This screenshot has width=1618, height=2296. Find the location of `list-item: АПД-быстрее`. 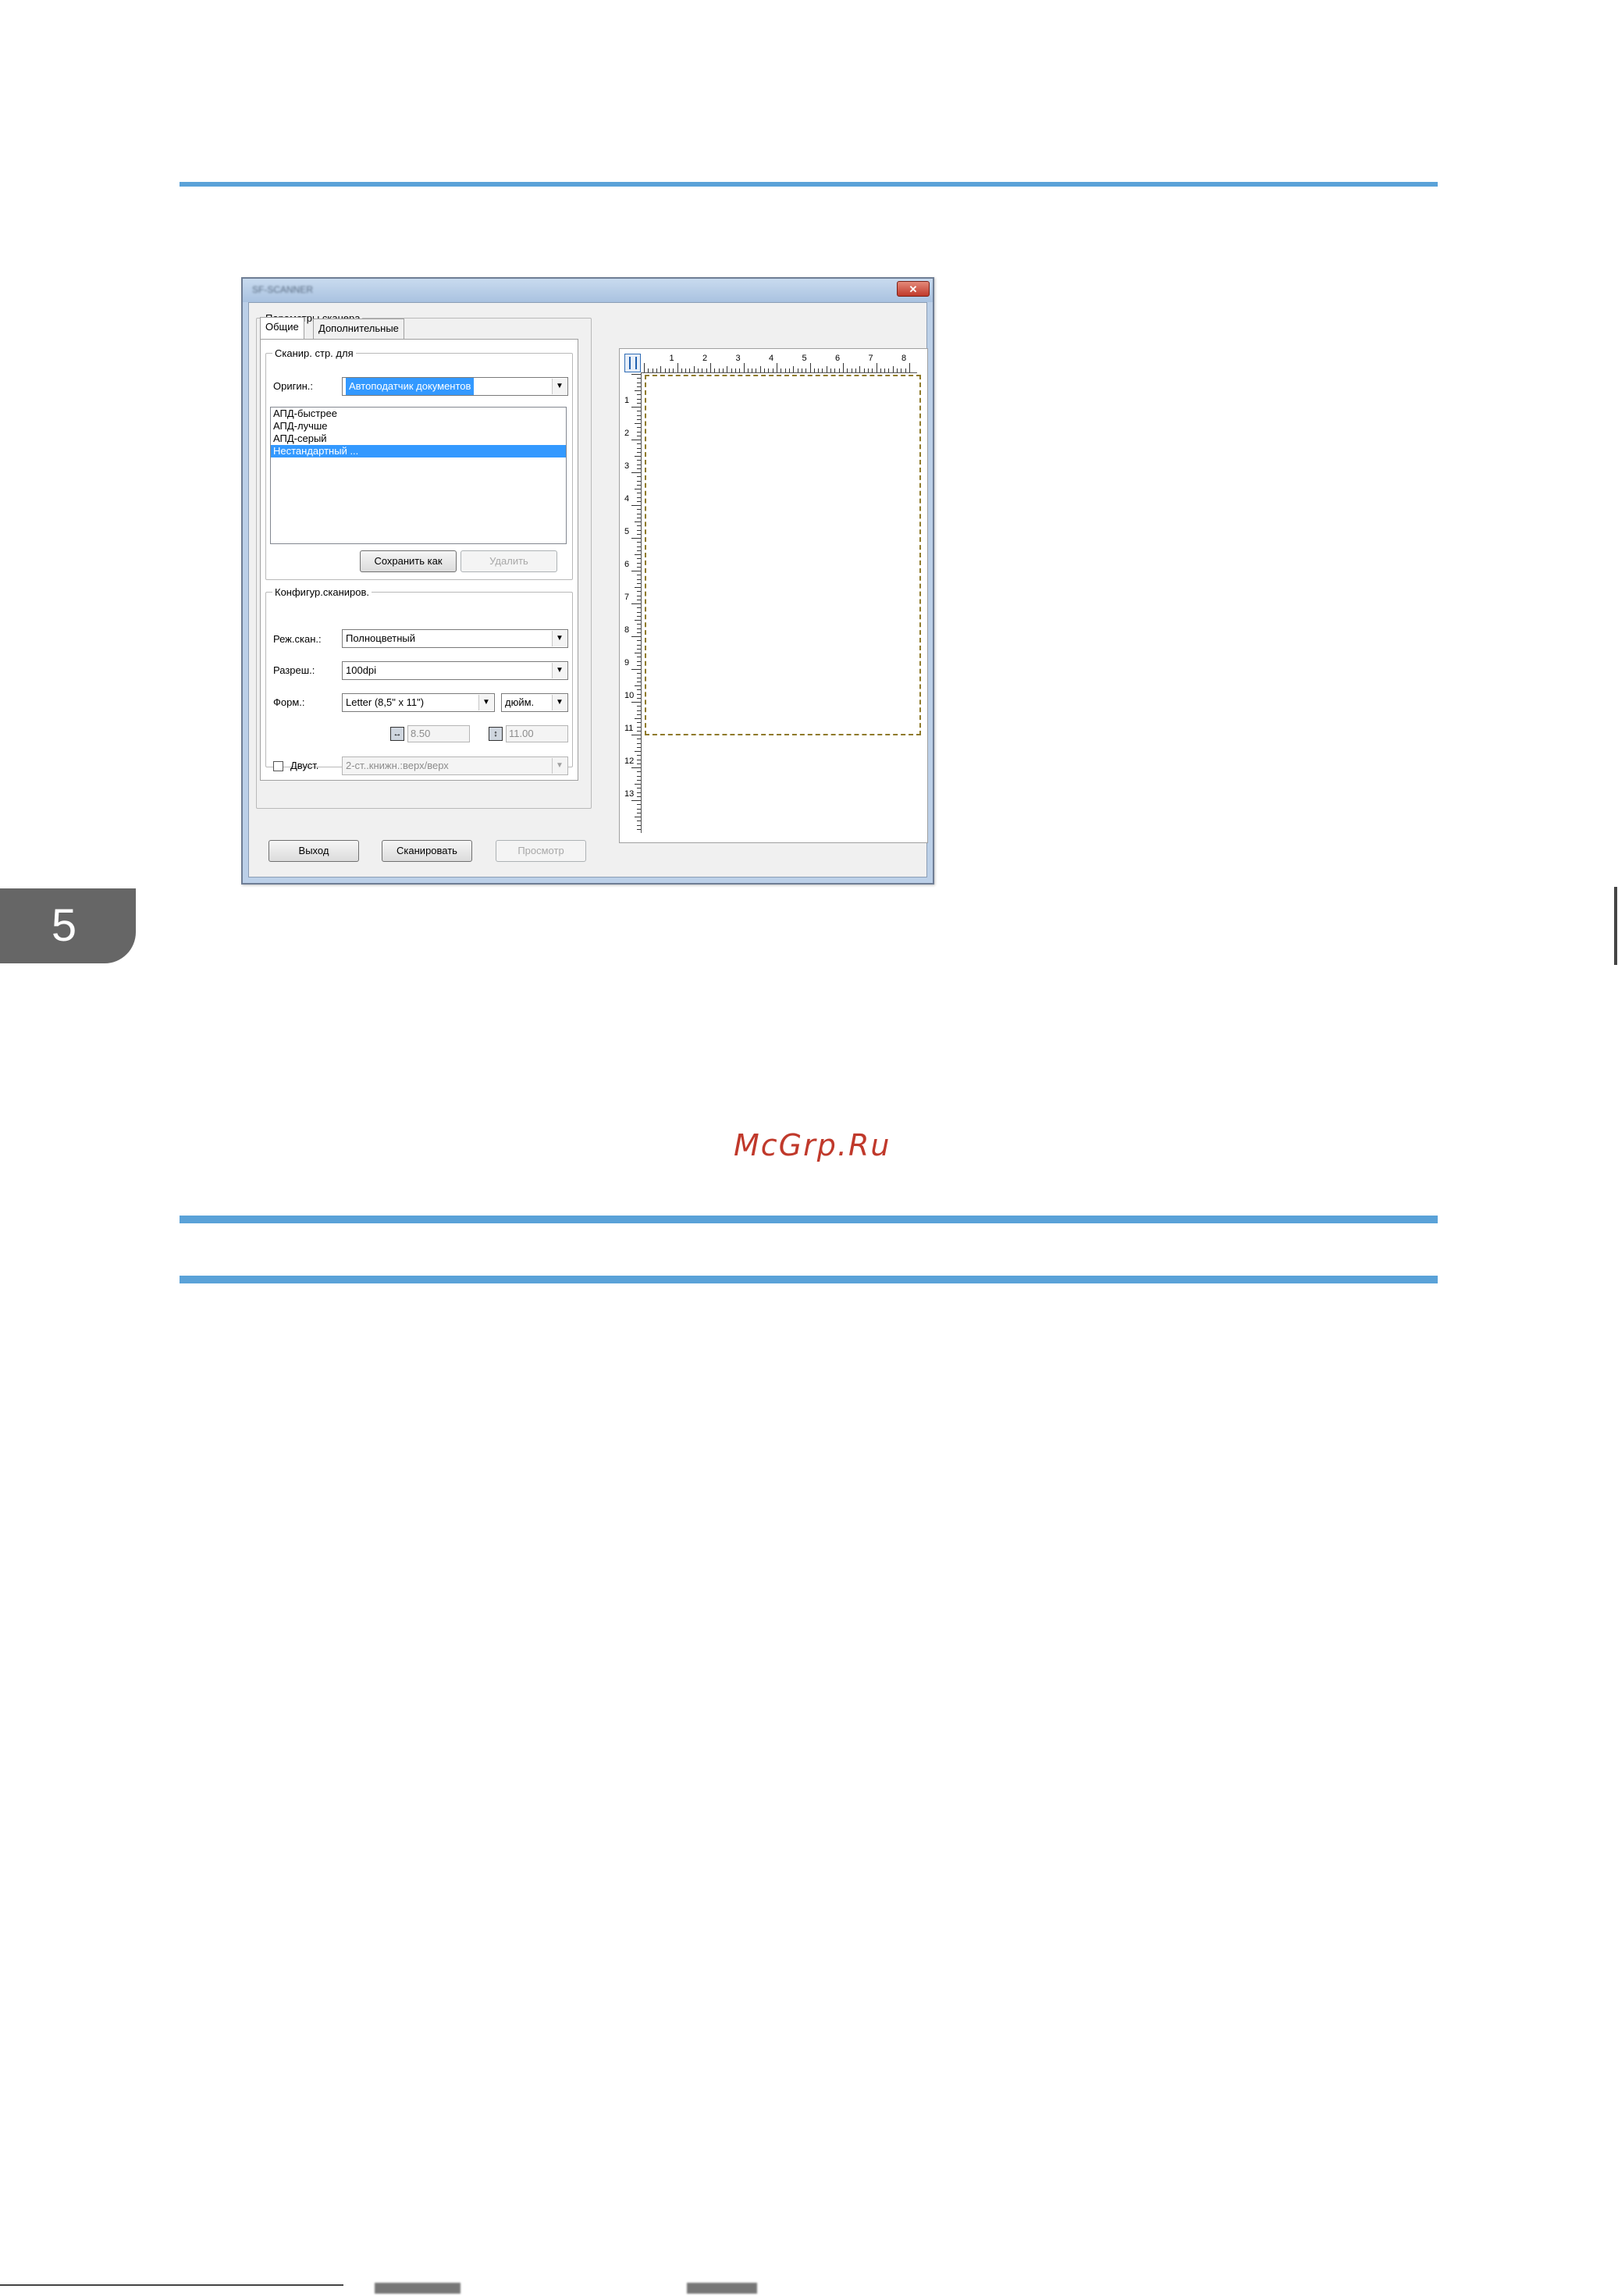

list-item: АПД-быстрее is located at coordinates (418, 414).